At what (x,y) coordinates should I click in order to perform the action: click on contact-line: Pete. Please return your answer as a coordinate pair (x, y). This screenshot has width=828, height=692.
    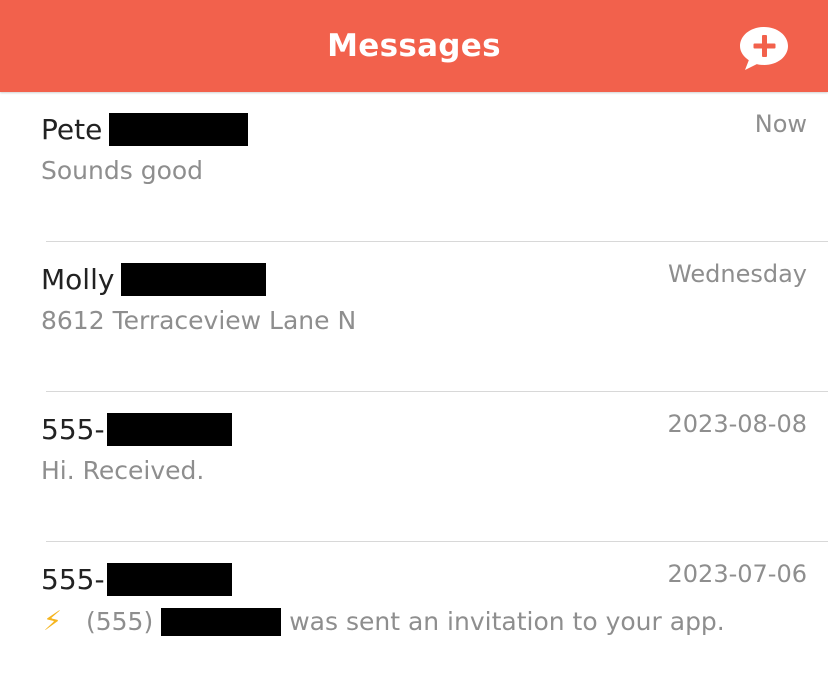
    Looking at the image, I should click on (145, 129).